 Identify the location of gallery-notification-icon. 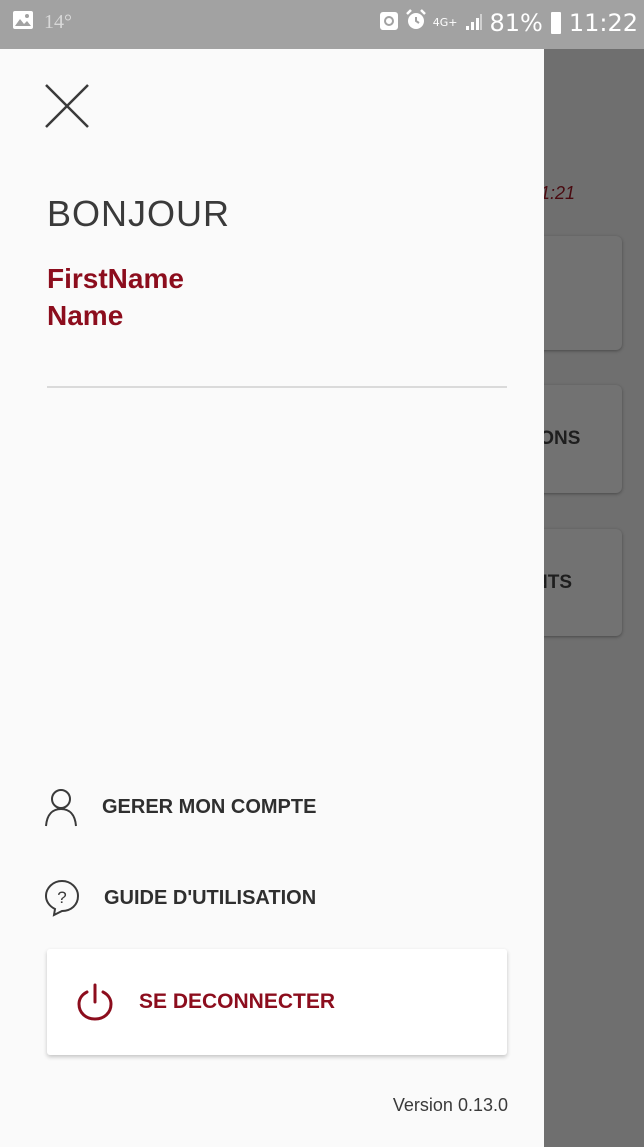
(23, 22).